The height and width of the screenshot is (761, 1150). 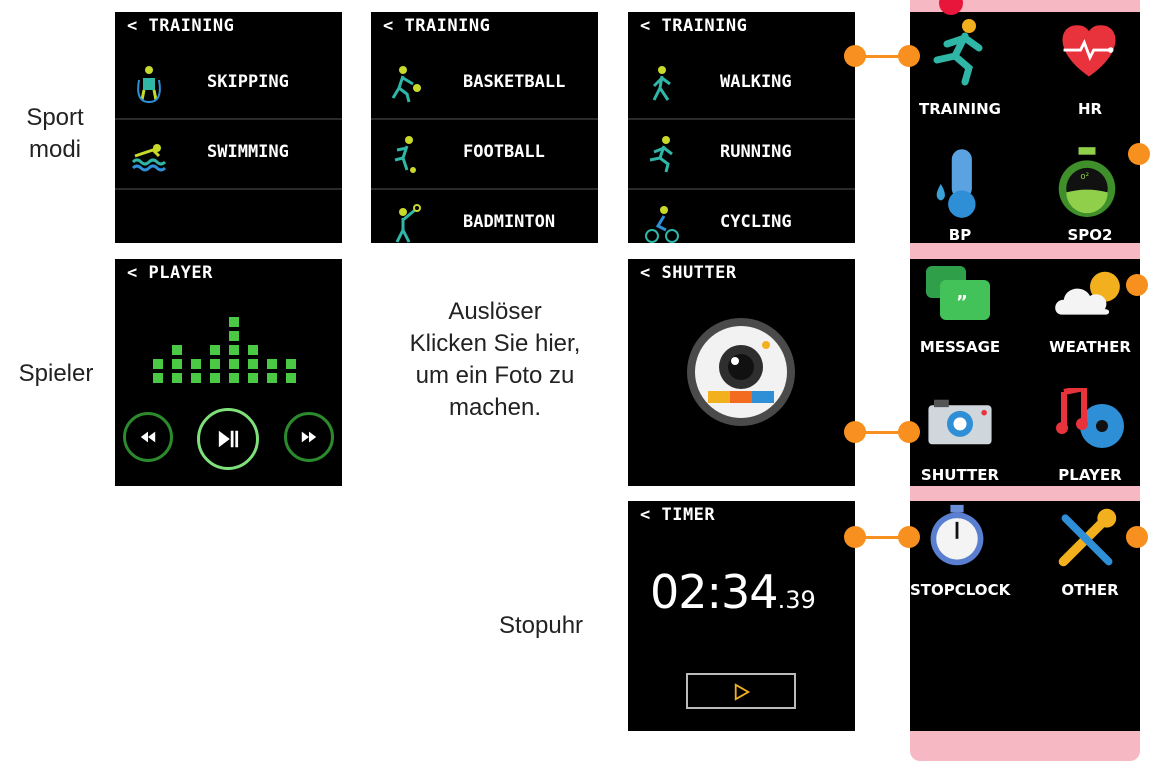 What do you see at coordinates (248, 82) in the screenshot?
I see `item-label: SKIPPING` at bounding box center [248, 82].